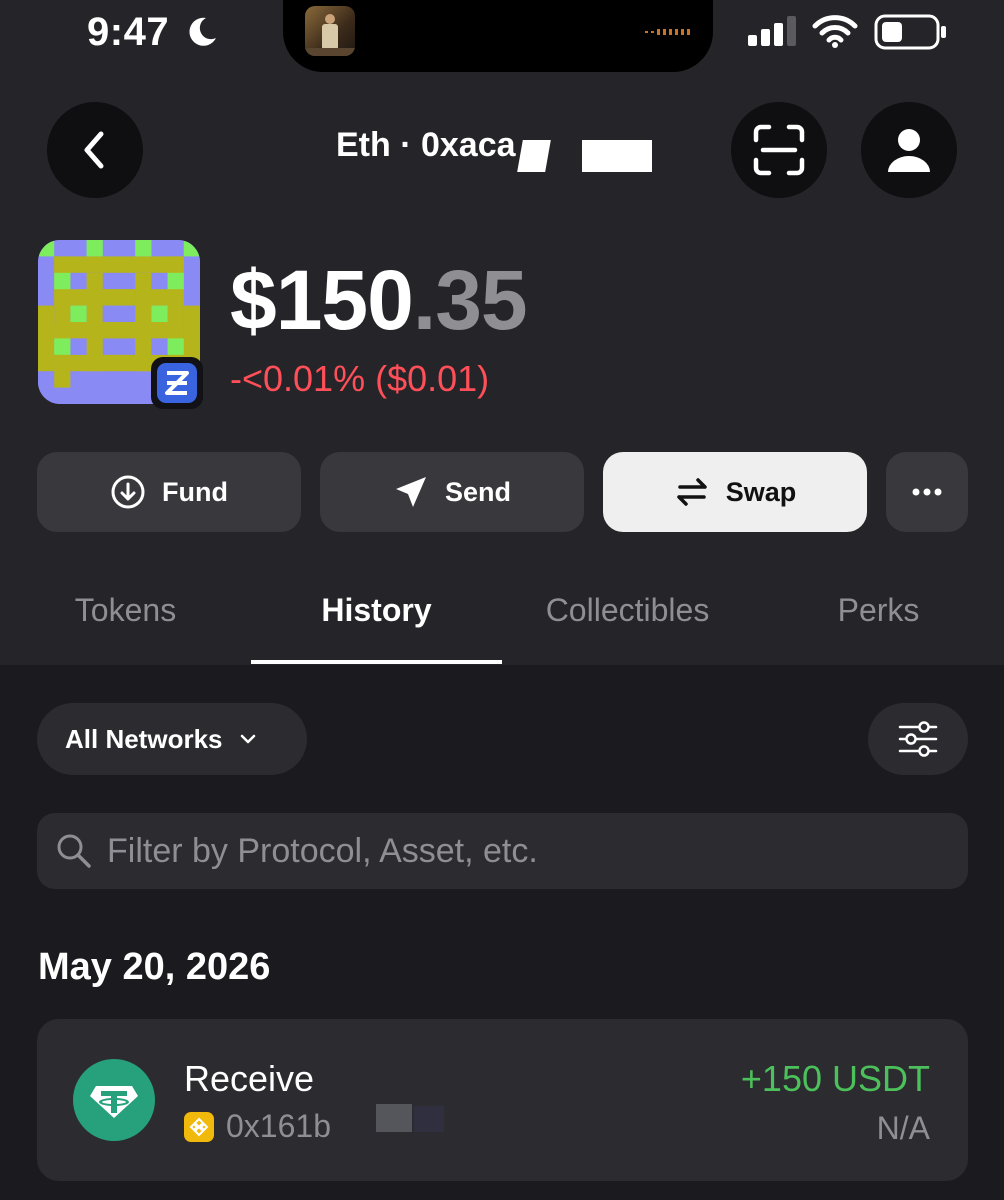 The height and width of the screenshot is (1200, 1004). What do you see at coordinates (627, 610) in the screenshot?
I see `tab-collectibles: Collectibles` at bounding box center [627, 610].